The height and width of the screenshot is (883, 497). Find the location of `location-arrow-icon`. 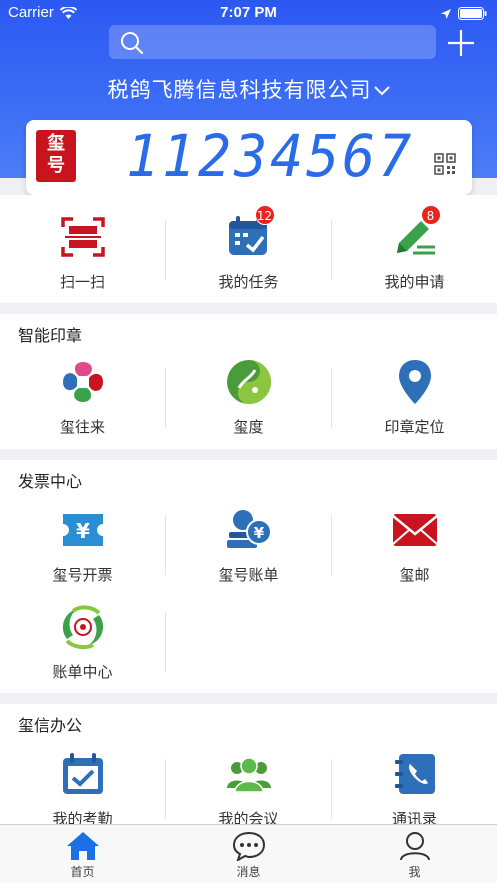

location-arrow-icon is located at coordinates (446, 15).